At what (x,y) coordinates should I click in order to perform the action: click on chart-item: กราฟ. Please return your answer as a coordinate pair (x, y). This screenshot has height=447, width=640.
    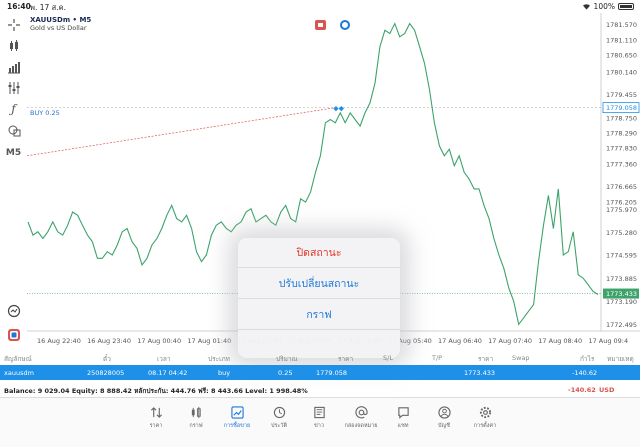
    Looking at the image, I should click on (319, 315).